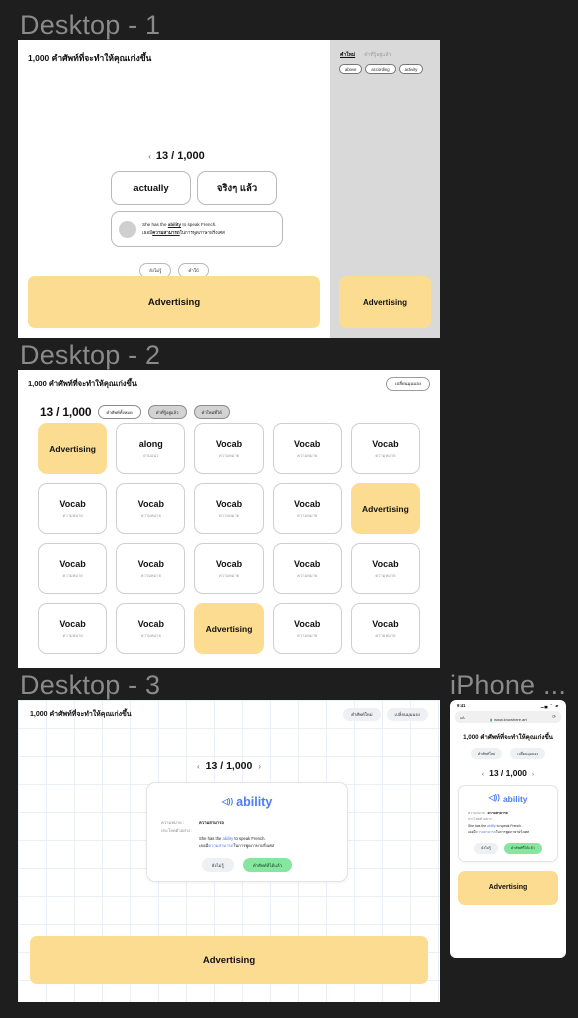  What do you see at coordinates (385, 302) in the screenshot?
I see `ad-banner-sidebar: Advertising` at bounding box center [385, 302].